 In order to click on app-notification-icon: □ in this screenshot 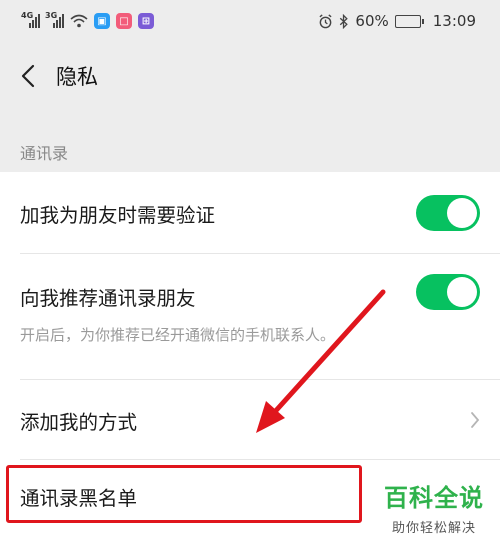, I will do `click(124, 21)`.